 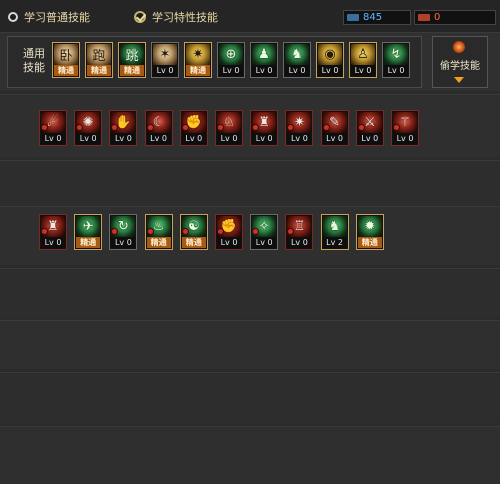 What do you see at coordinates (123, 232) in the screenshot?
I see `skill-slot: ↻ Lv 0` at bounding box center [123, 232].